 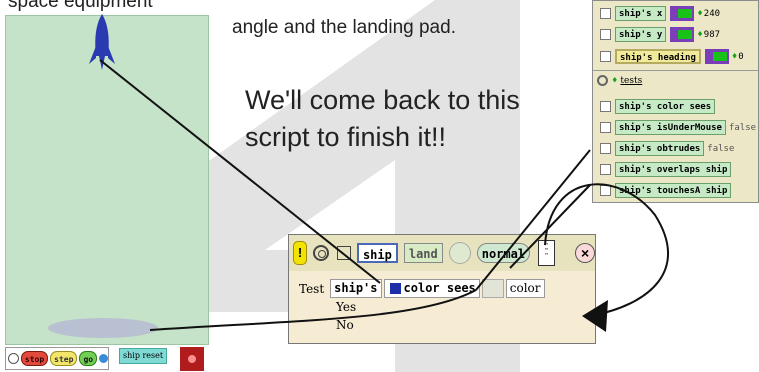 What do you see at coordinates (192, 359) in the screenshot?
I see `record-button` at bounding box center [192, 359].